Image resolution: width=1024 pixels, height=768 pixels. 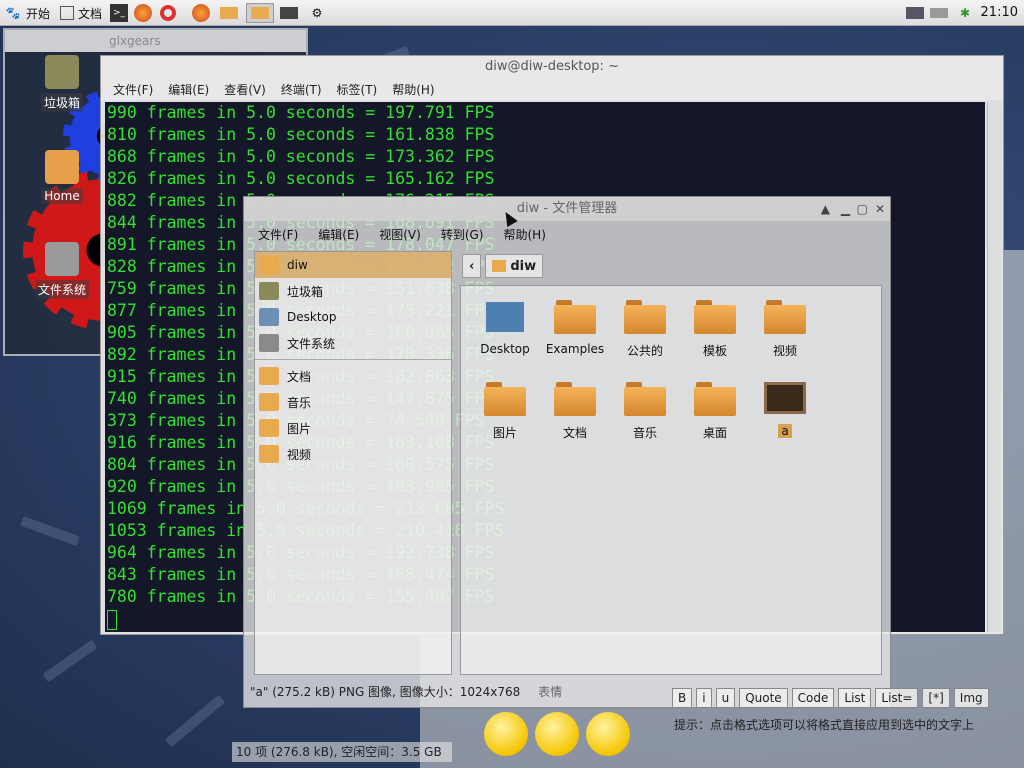 I want to click on folder-launcher, so click(x=229, y=13).